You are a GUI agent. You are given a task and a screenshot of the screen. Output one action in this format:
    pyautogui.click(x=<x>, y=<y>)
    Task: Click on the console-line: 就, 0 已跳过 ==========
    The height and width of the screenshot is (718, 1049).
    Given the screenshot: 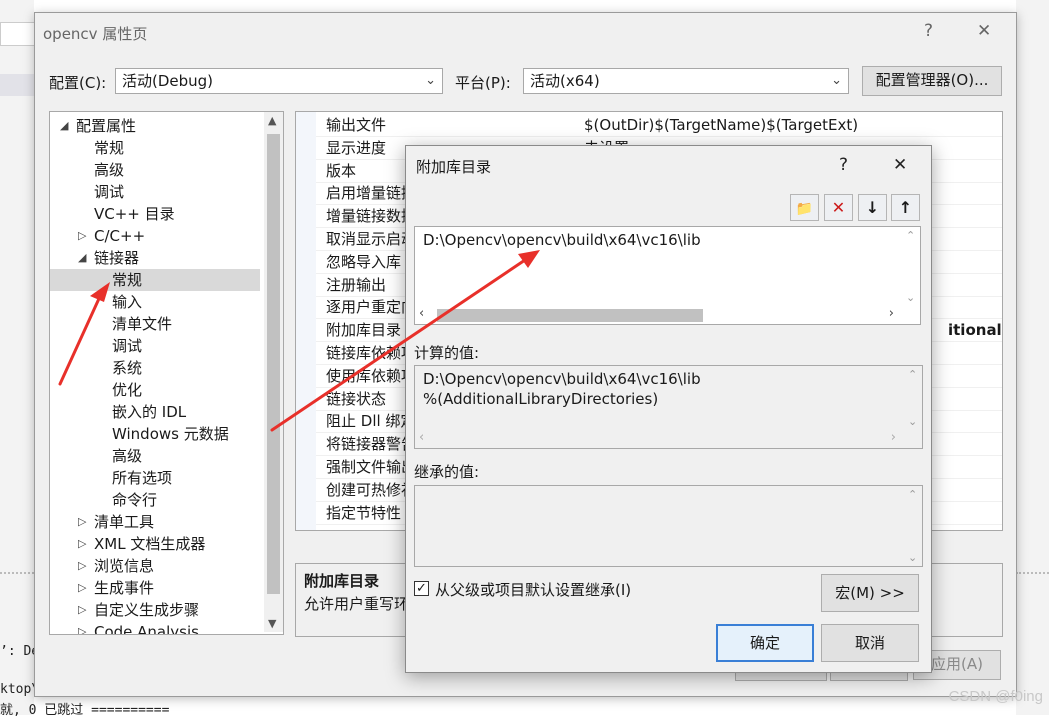 What is the action you would take?
    pyautogui.click(x=85, y=710)
    